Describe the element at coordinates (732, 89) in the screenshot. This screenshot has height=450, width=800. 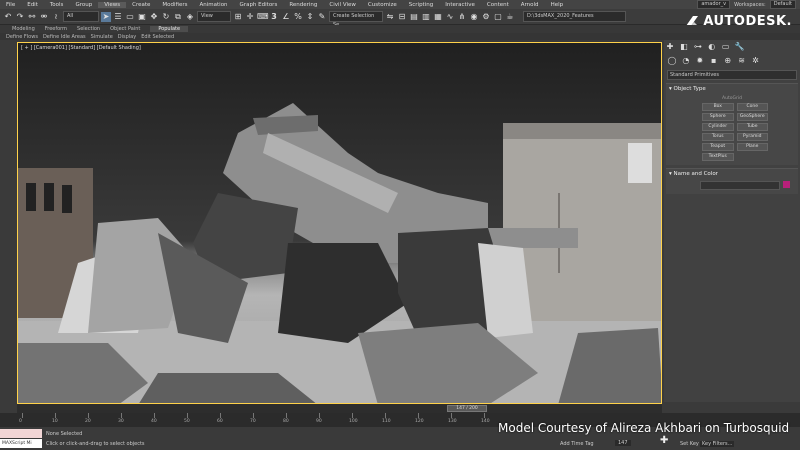
I see `object-type-header: ▾ Object Type` at that location.